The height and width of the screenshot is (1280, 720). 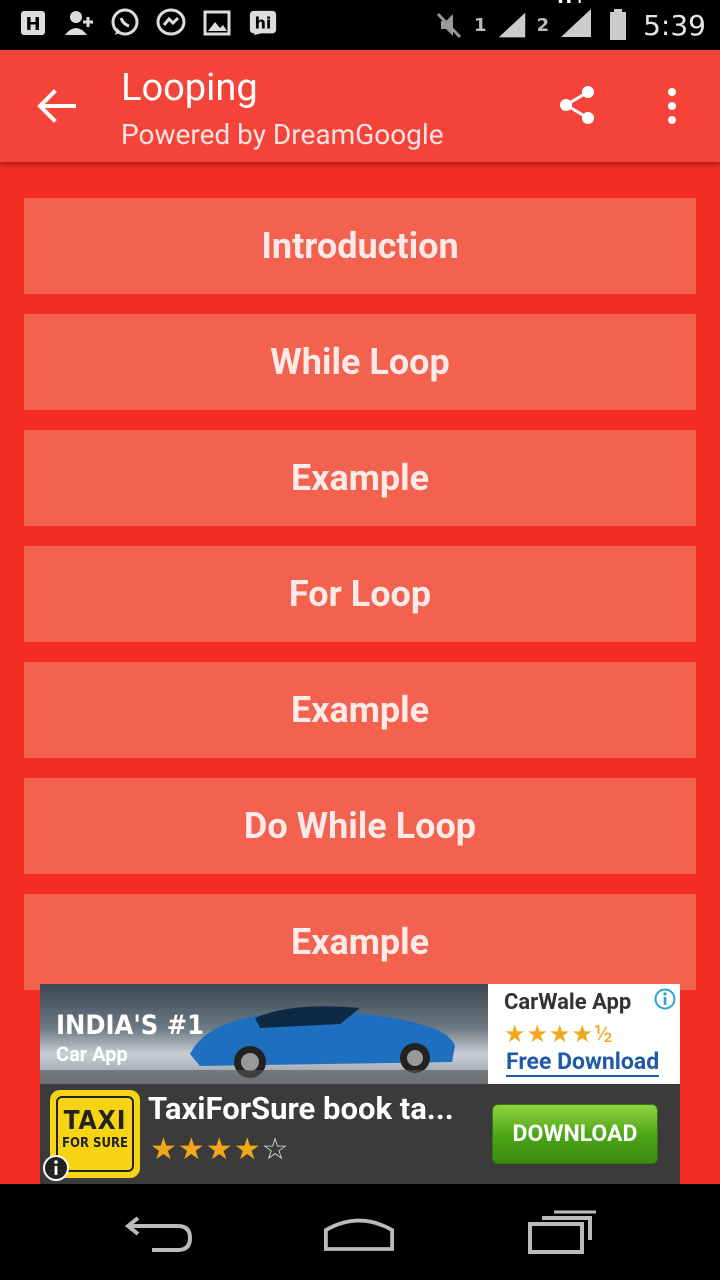 What do you see at coordinates (512, 25) in the screenshot?
I see `signal-sim1-icon` at bounding box center [512, 25].